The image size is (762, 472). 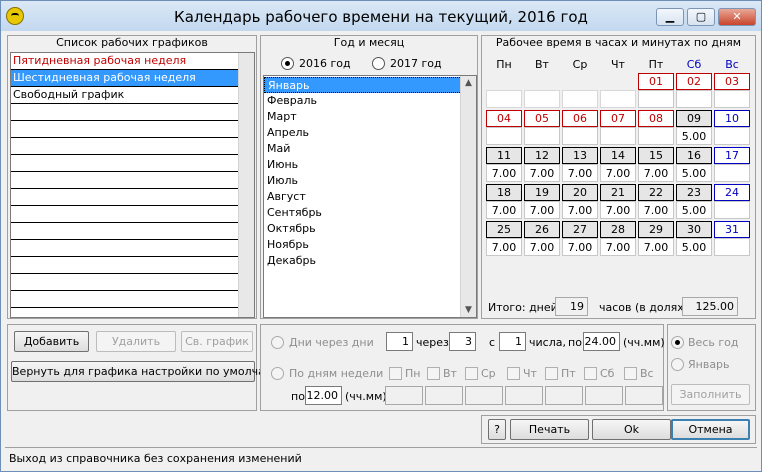 What do you see at coordinates (370, 133) in the screenshot?
I see `month-item: Апрель` at bounding box center [370, 133].